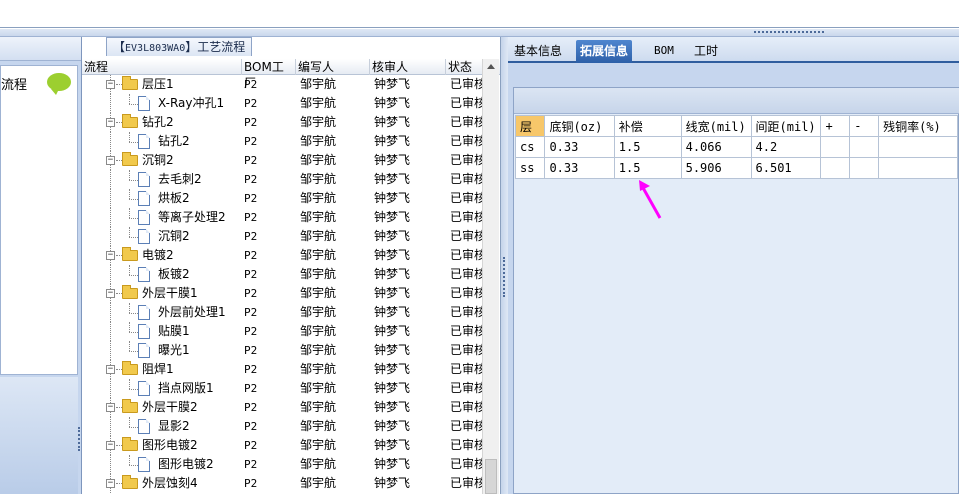  I want to click on tree-scrollbar, so click(490, 276).